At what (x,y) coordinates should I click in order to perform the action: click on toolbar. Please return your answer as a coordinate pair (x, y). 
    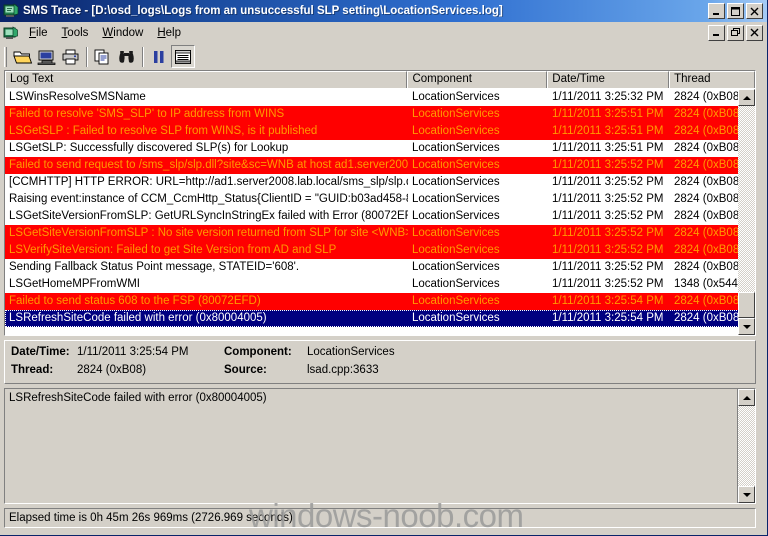
    Looking at the image, I should click on (383, 57).